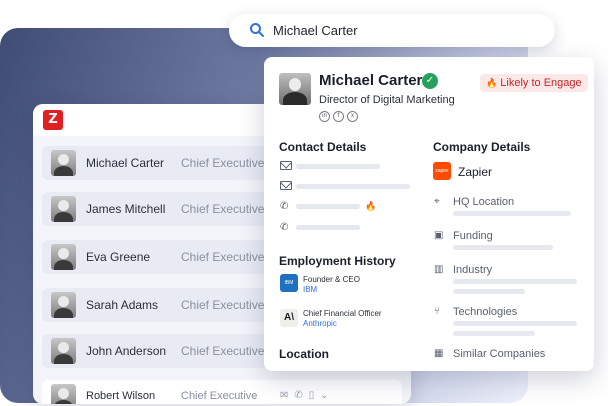 This screenshot has width=608, height=406. Describe the element at coordinates (342, 313) in the screenshot. I see `employment-role: Chief Financial Officer` at that location.